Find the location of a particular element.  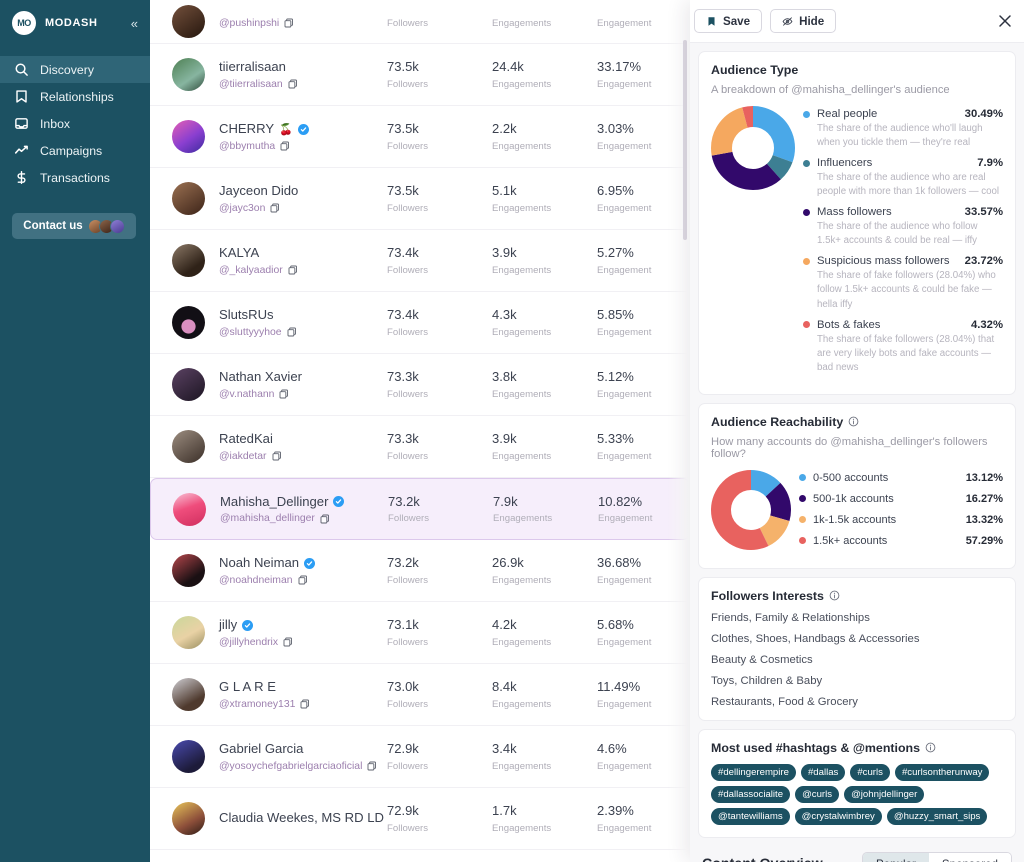

profile-handle-line: @xtramoney131 is located at coordinates (303, 704).